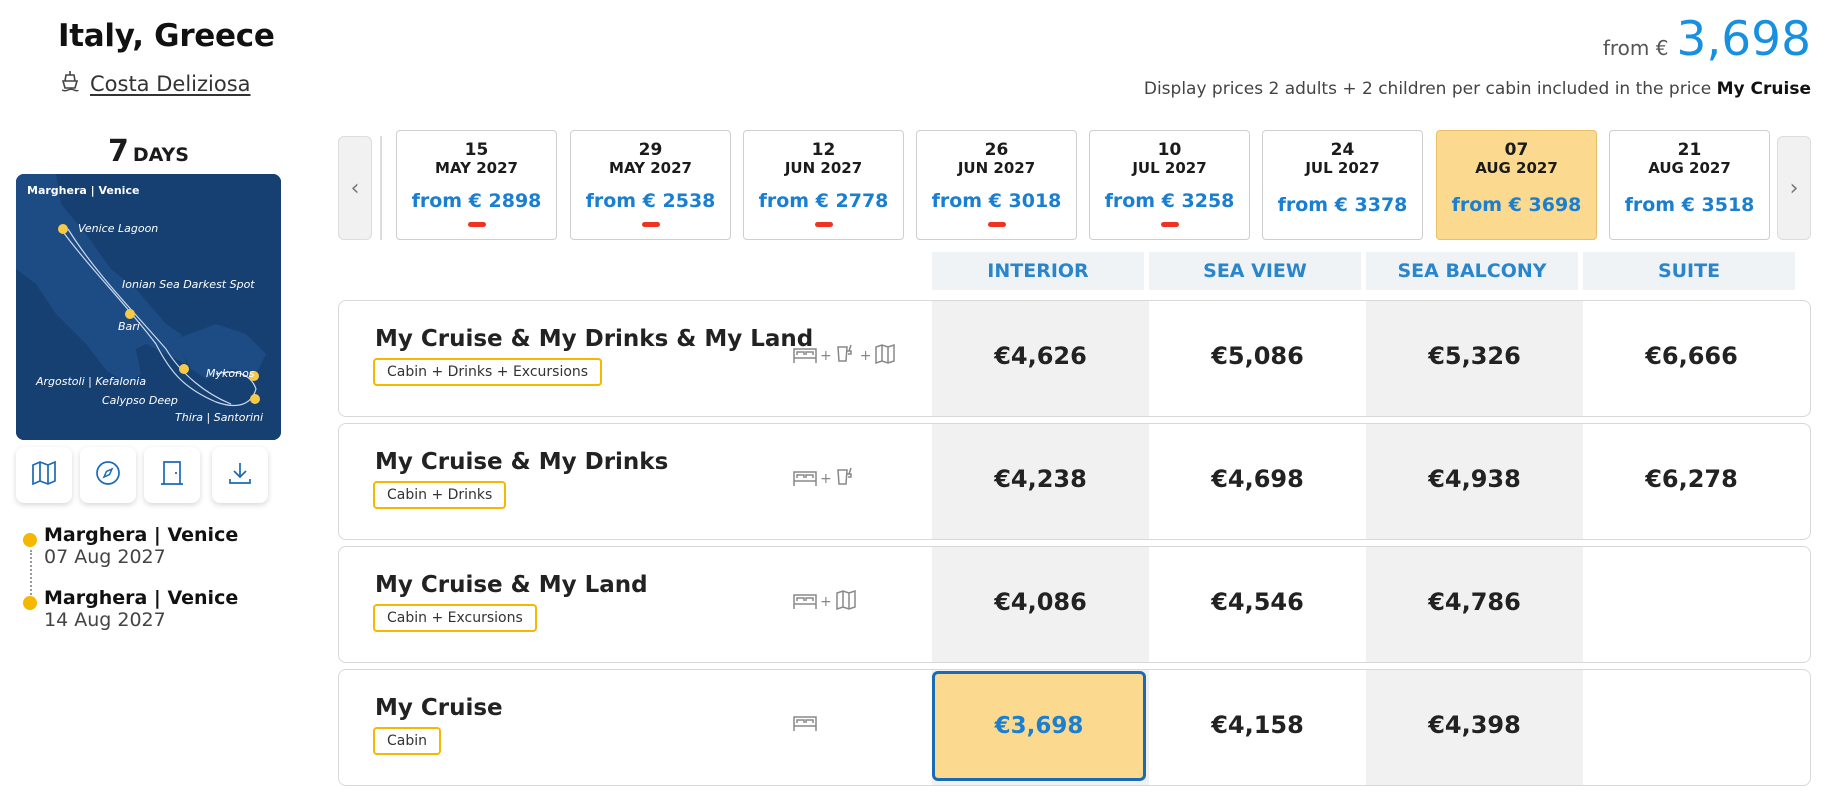 This screenshot has width=1833, height=800. What do you see at coordinates (1169, 168) in the screenshot?
I see `date-month: JUL 2027` at bounding box center [1169, 168].